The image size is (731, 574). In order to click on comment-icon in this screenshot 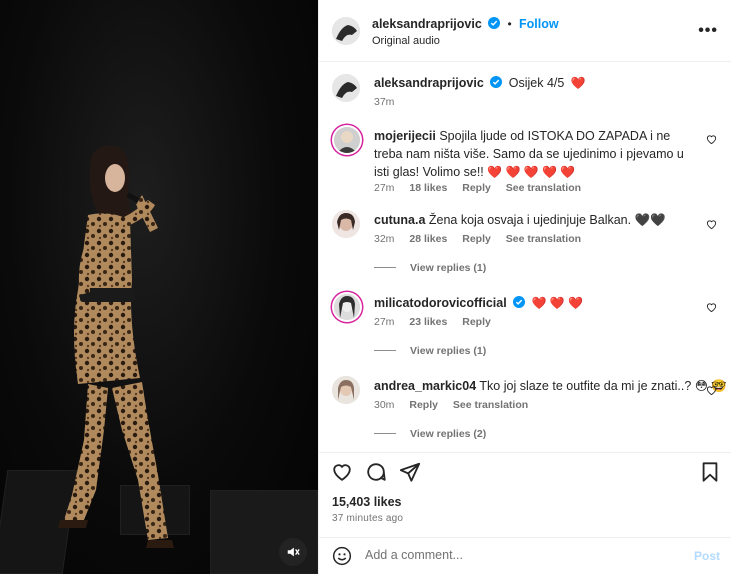, I will do `click(376, 472)`.